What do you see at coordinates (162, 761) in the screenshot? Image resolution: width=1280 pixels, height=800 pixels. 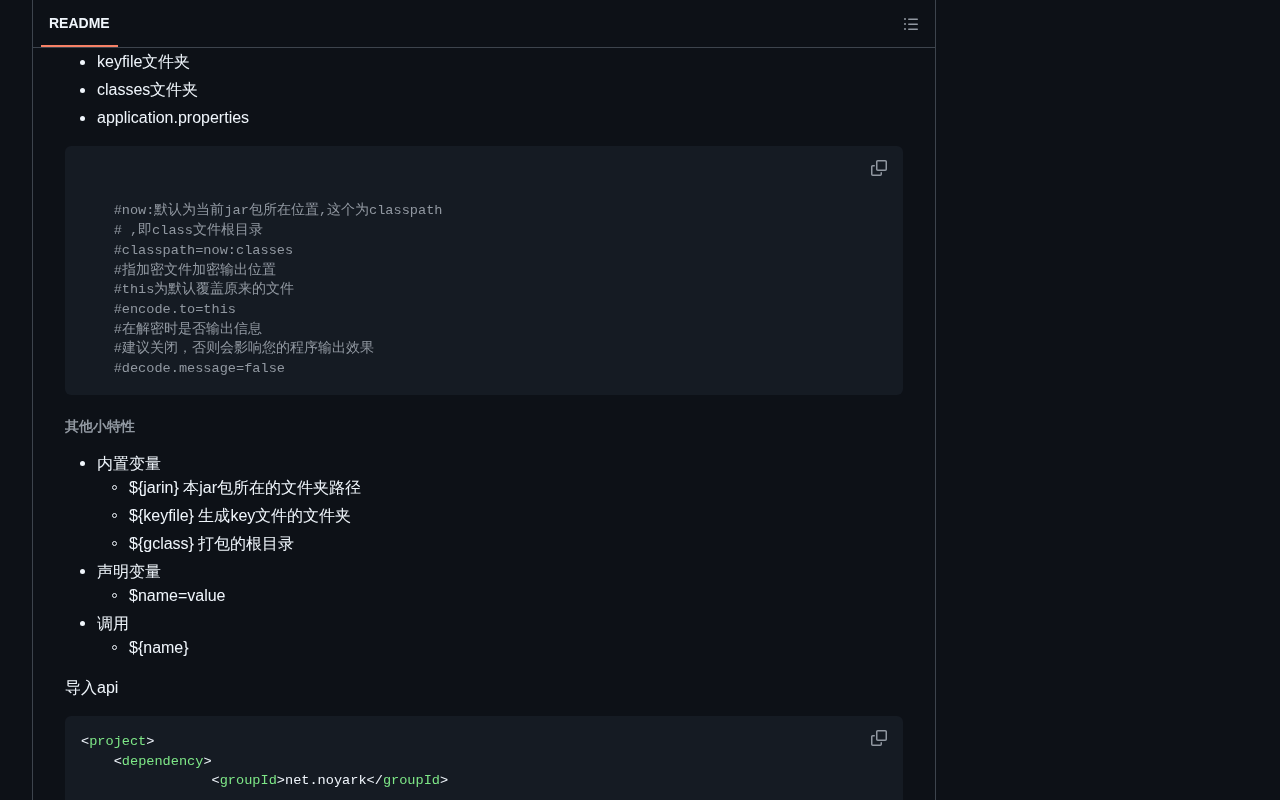 I see `code-line: <dependency>` at bounding box center [162, 761].